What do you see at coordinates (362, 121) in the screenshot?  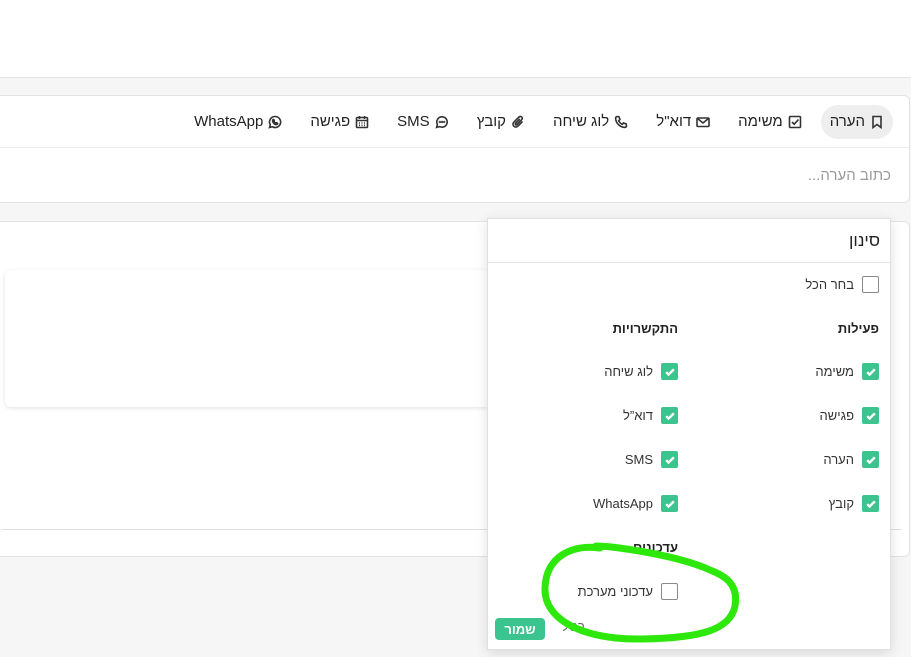 I see `calendar-icon` at bounding box center [362, 121].